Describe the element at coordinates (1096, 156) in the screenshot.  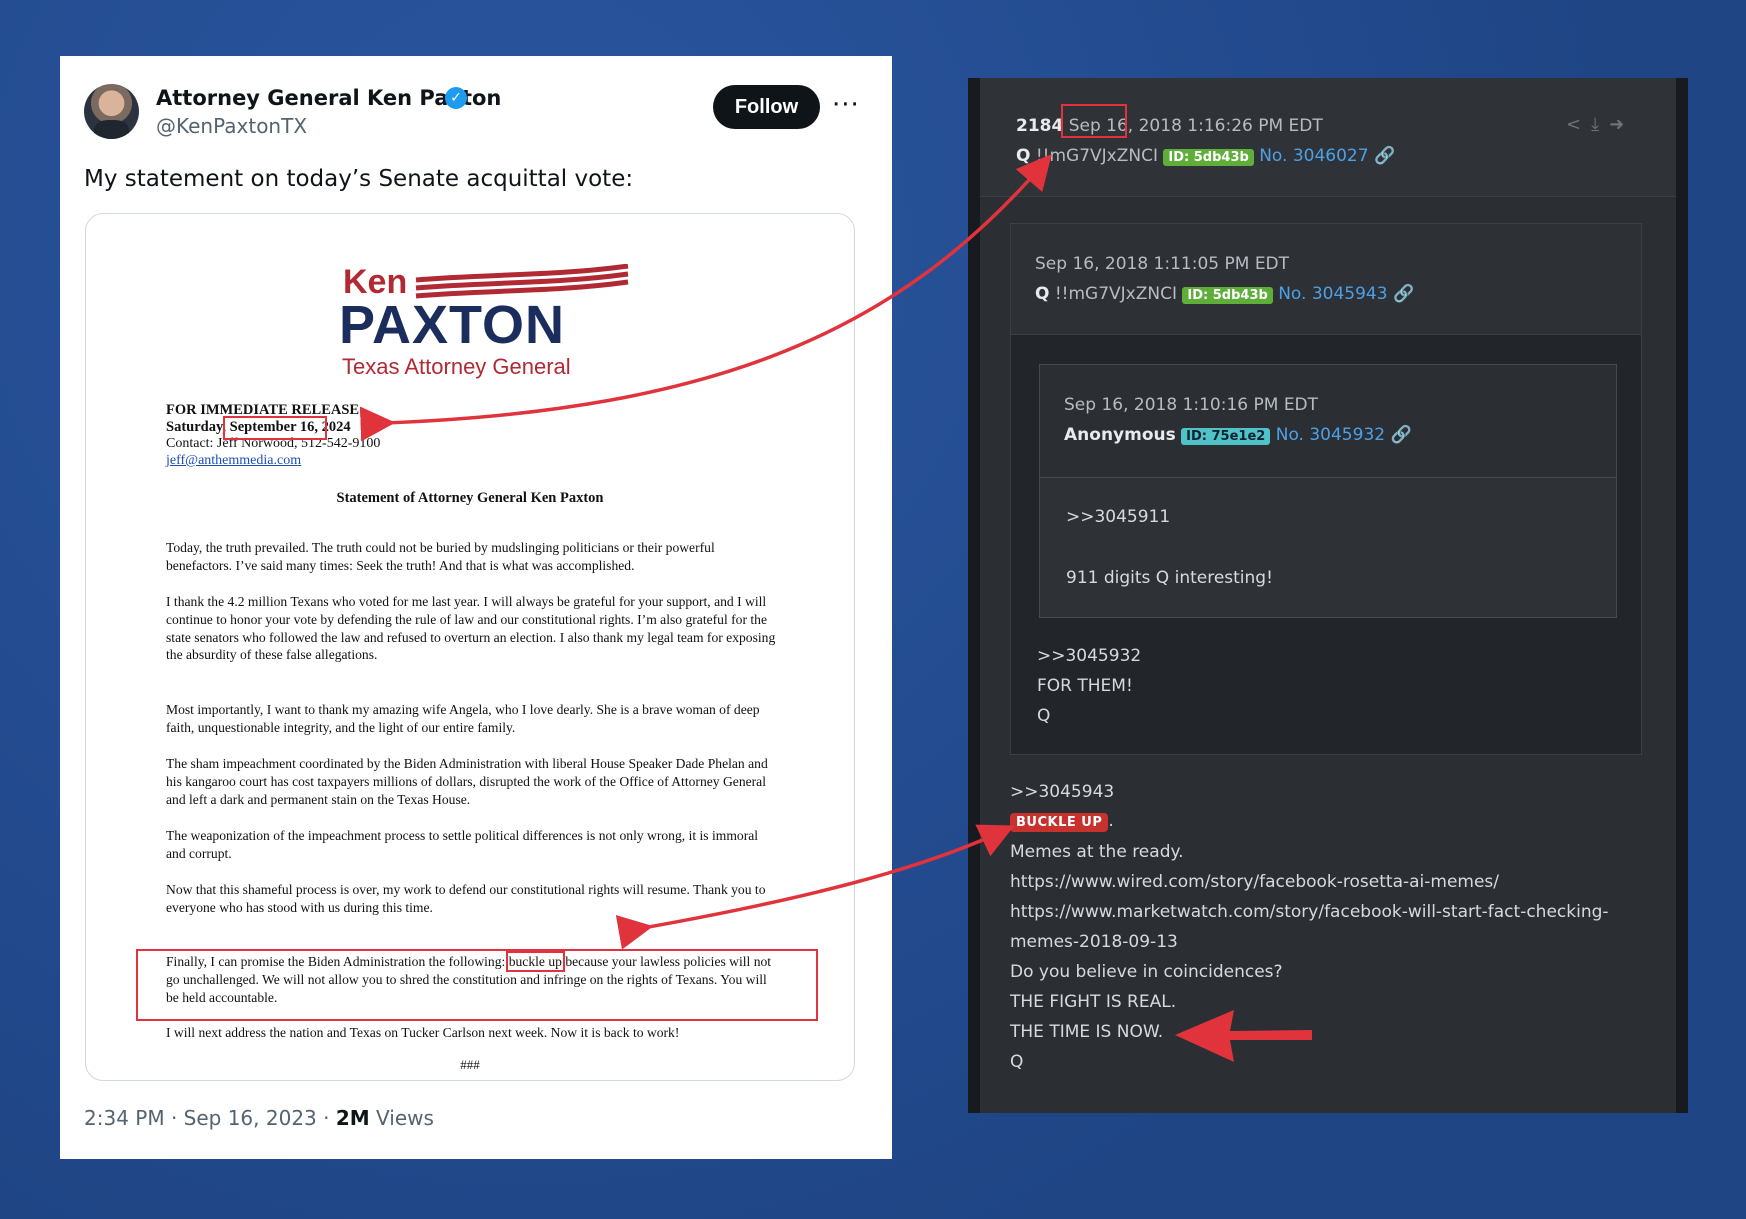
I see `post-trip: !!mG7VJxZNCI` at that location.